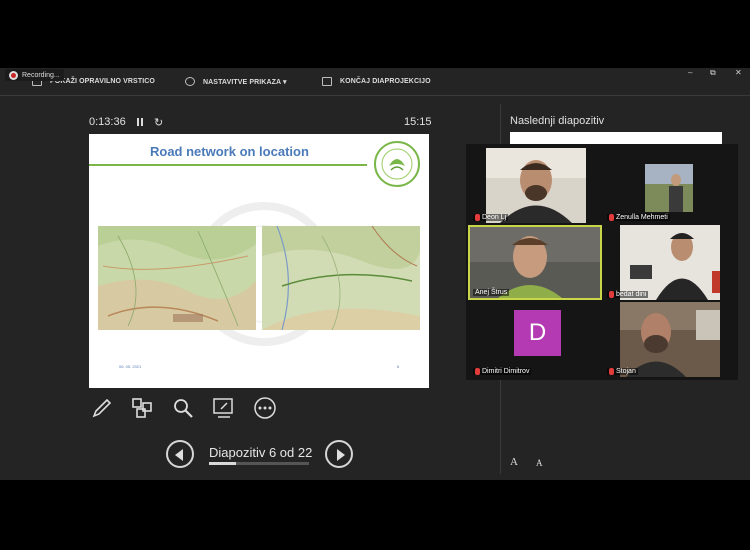 The height and width of the screenshot is (550, 750). I want to click on participant-name-tag: Anej Štrus, so click(491, 292).